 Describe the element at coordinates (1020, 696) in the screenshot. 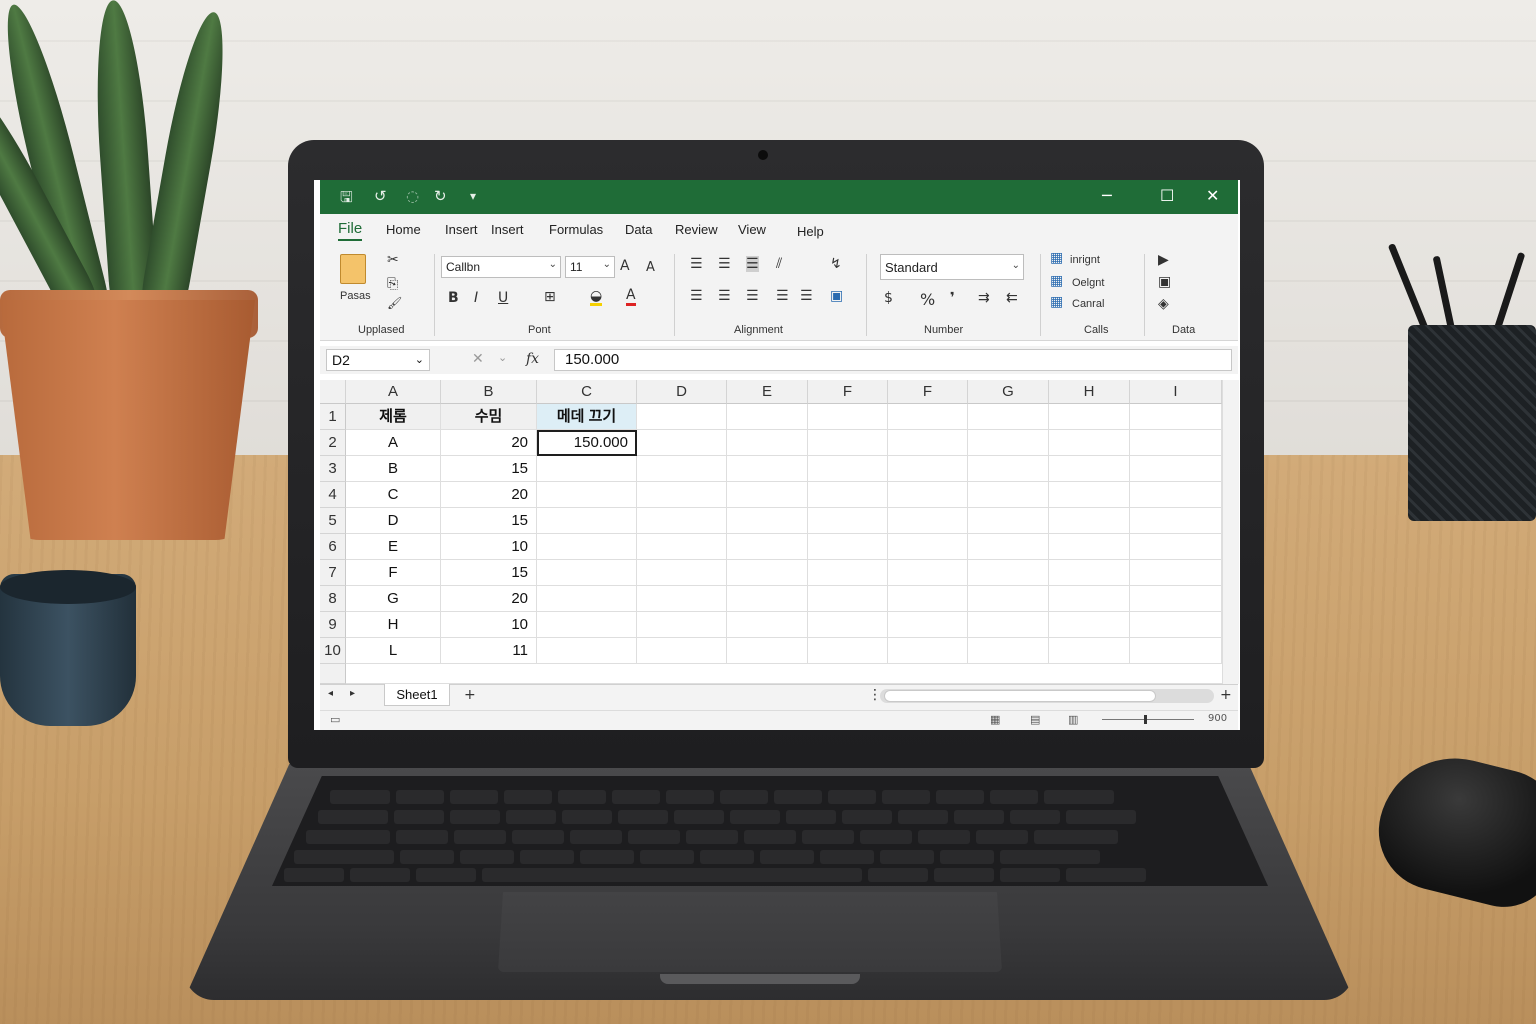

I see `horizontal-scrollbar-thumb` at that location.